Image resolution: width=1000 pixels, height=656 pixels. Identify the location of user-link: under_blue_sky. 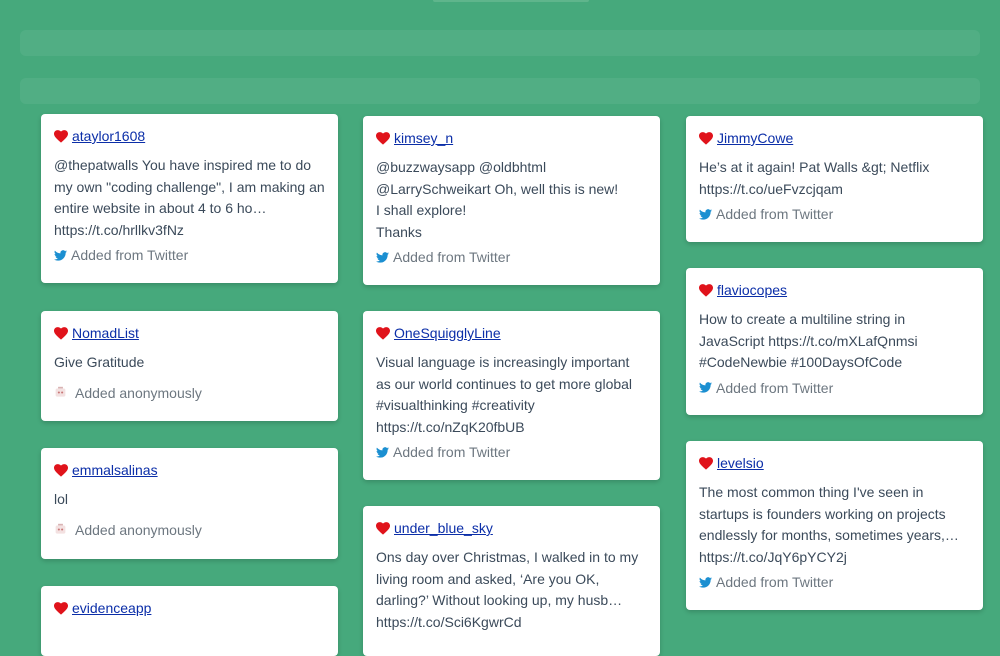
(443, 528).